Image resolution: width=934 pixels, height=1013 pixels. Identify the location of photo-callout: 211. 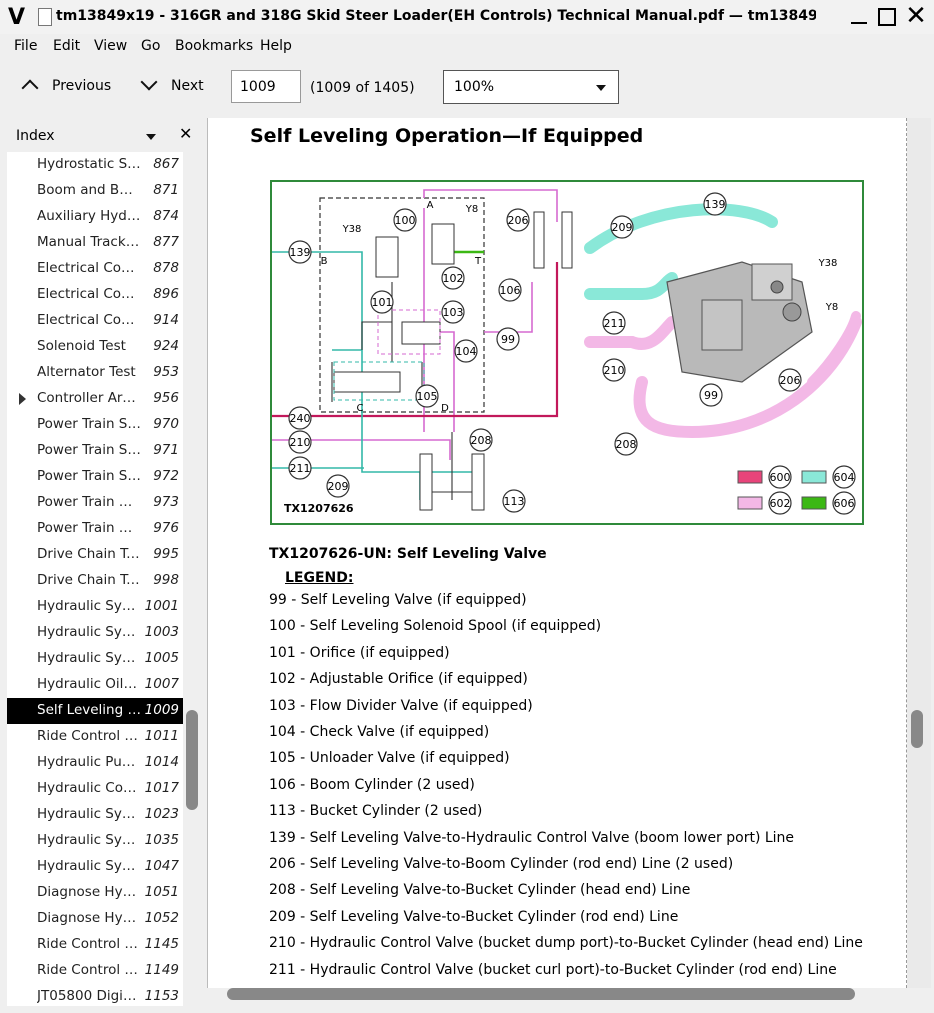
(614, 323).